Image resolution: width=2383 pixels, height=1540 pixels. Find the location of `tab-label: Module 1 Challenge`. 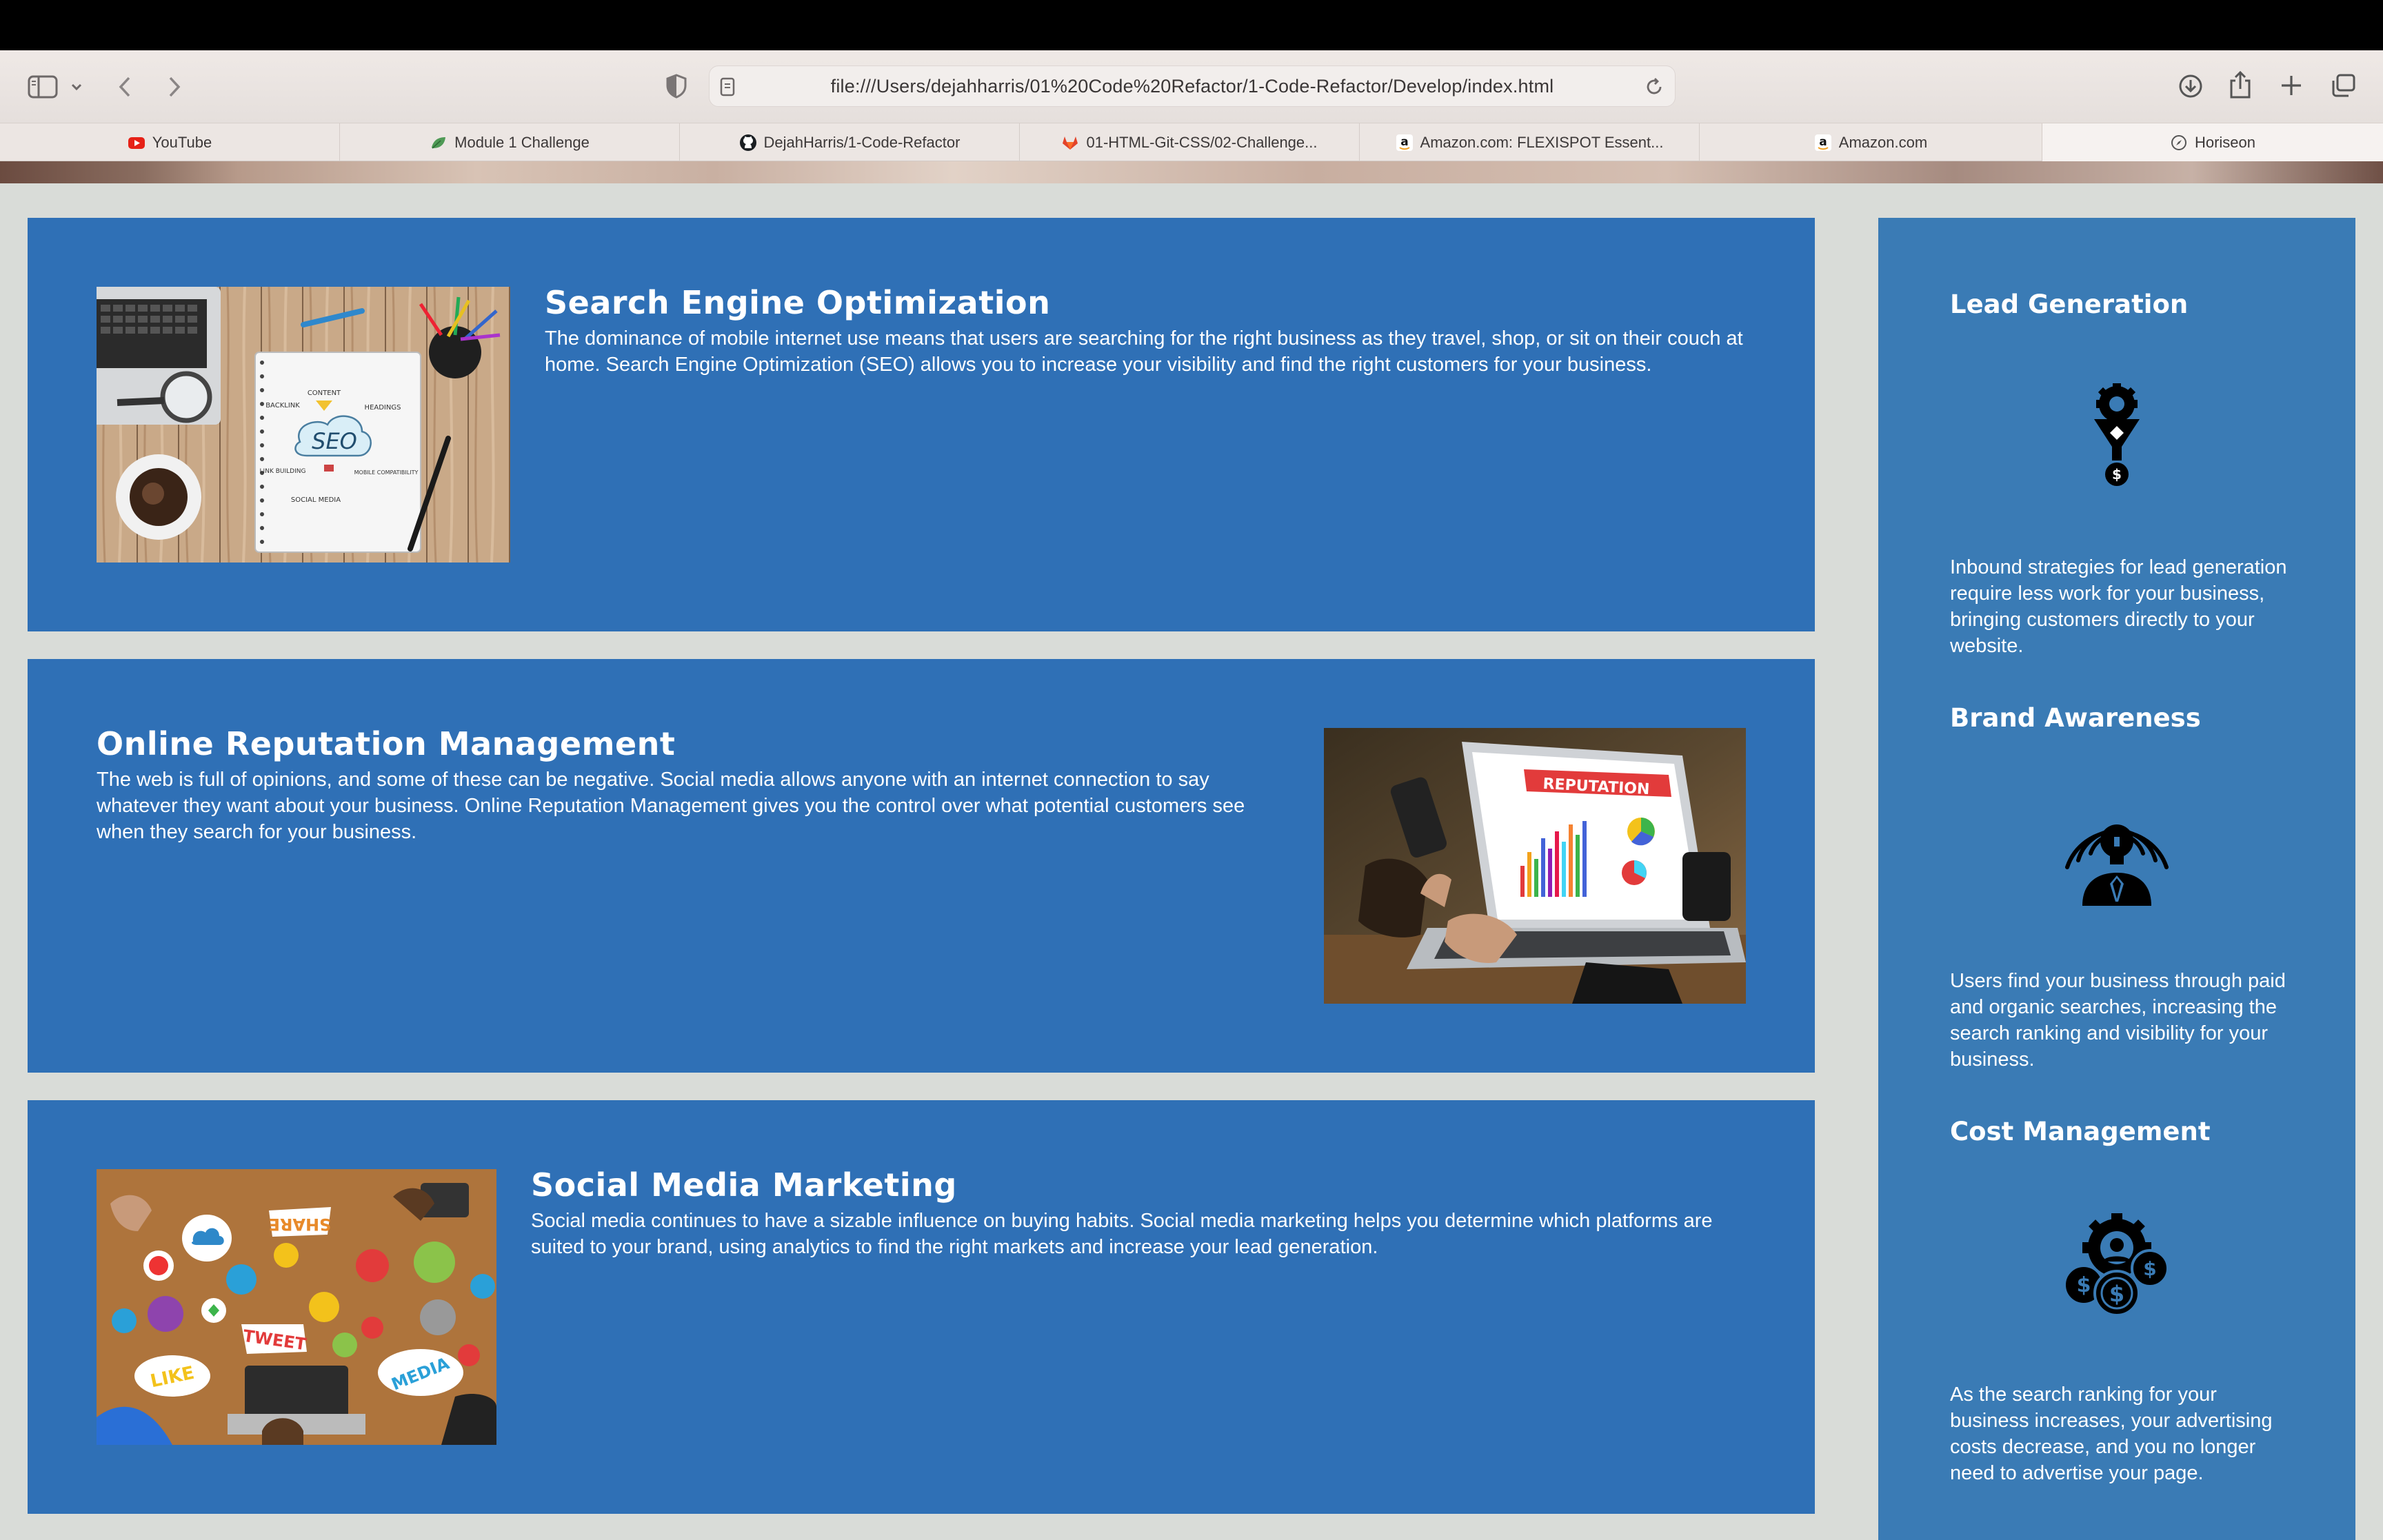

tab-label: Module 1 Challenge is located at coordinates (522, 142).